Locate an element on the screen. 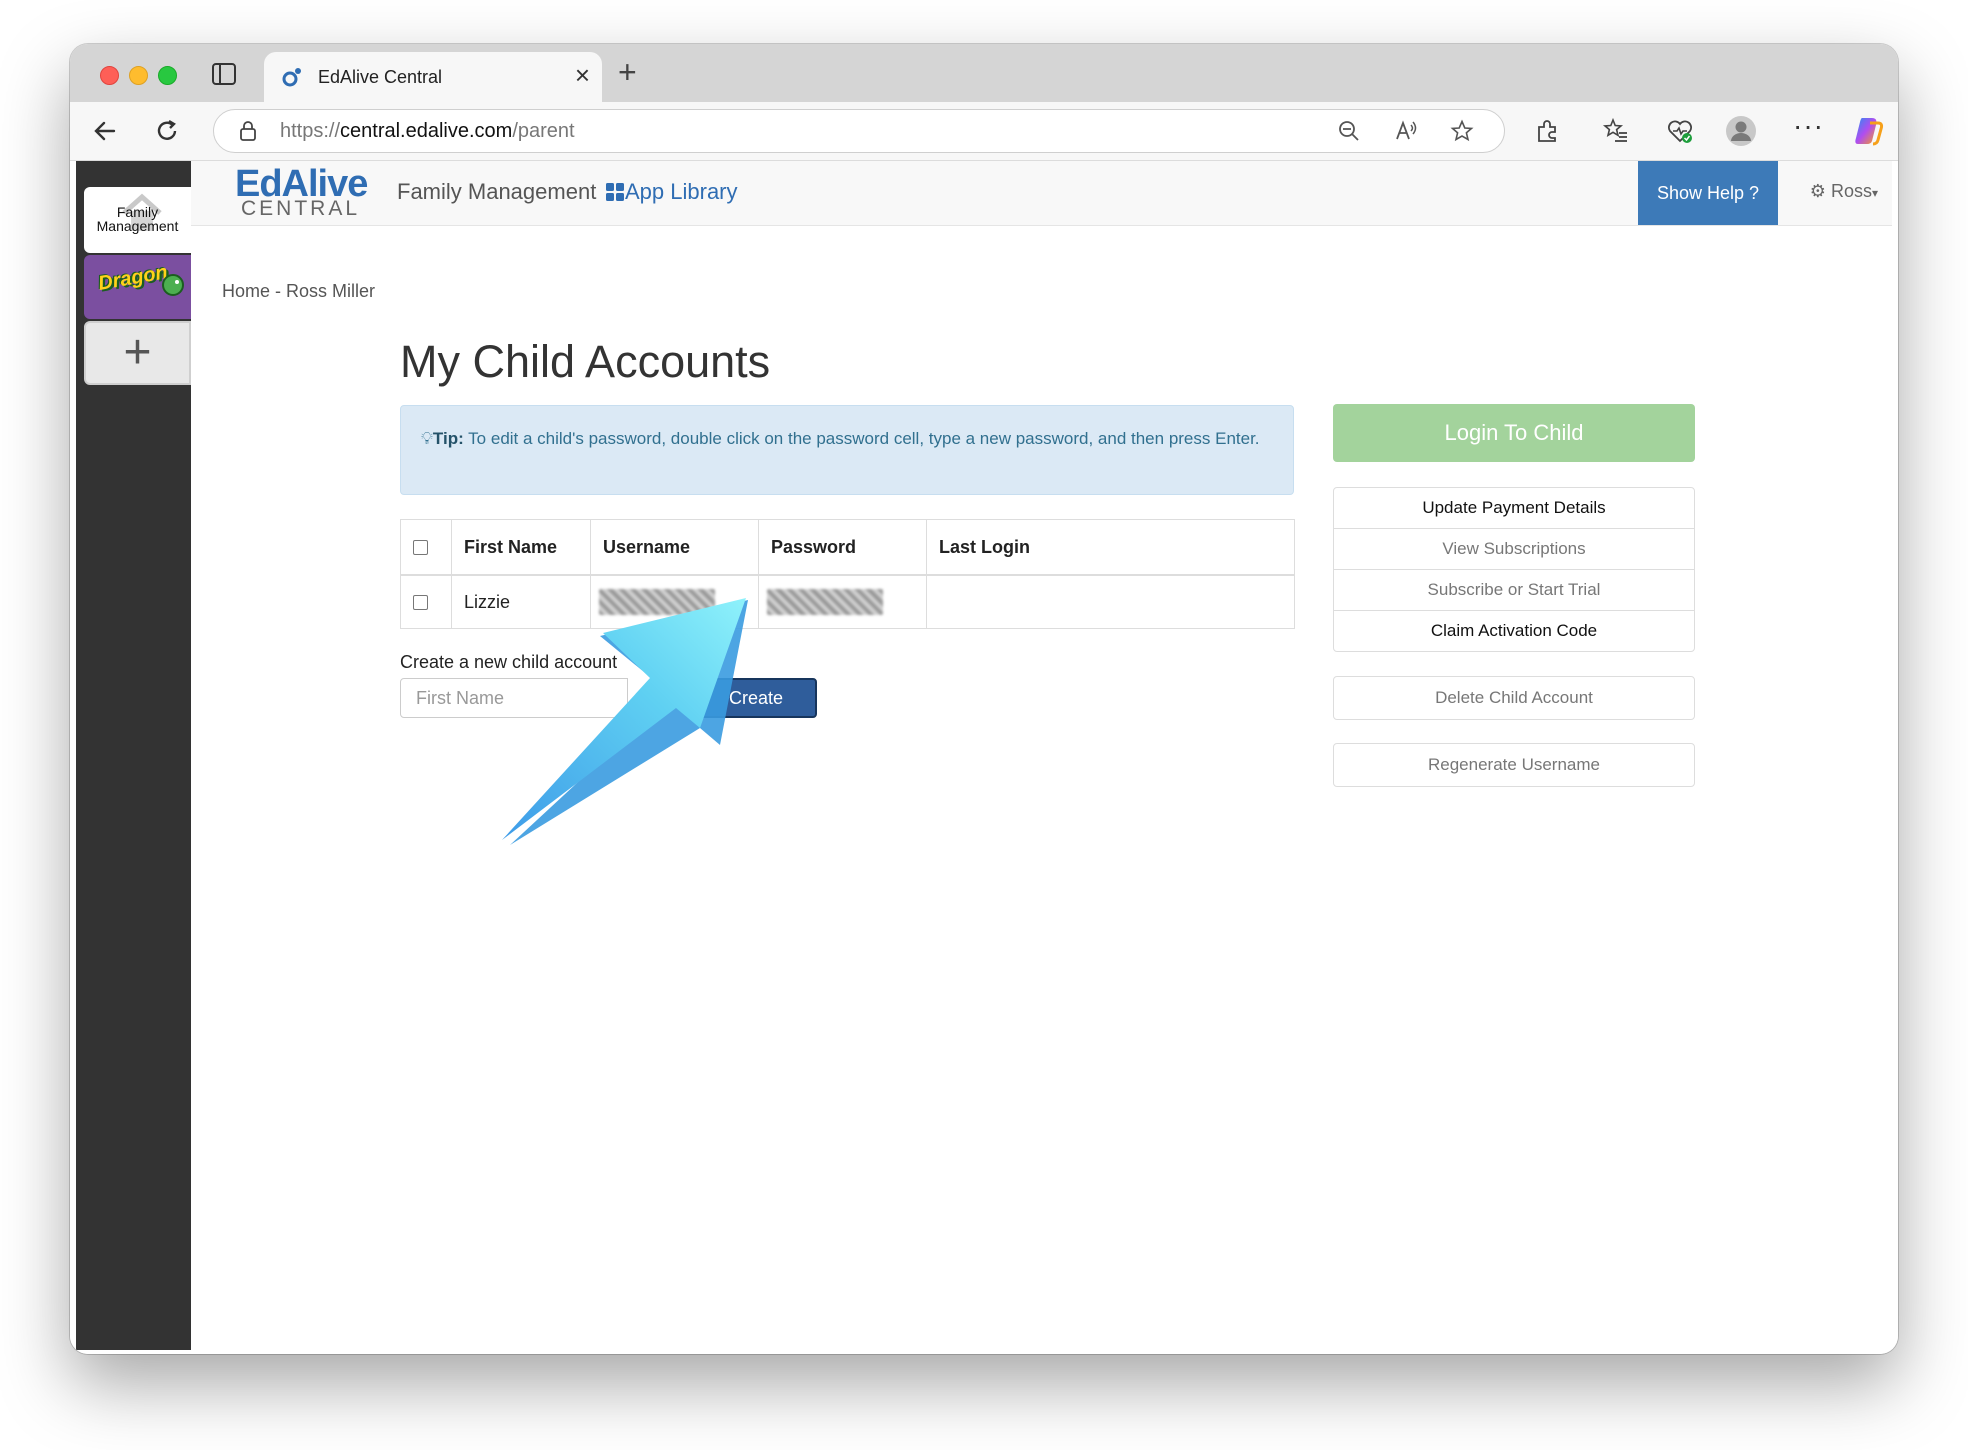 The width and height of the screenshot is (1968, 1450). subscribe-trial-button: Subscribe or Start Trial is located at coordinates (1514, 590).